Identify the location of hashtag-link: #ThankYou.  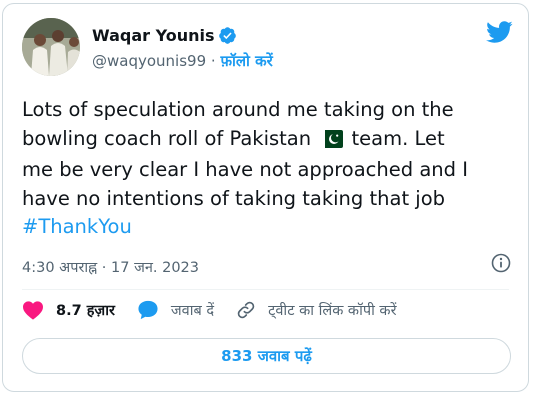
(269, 227).